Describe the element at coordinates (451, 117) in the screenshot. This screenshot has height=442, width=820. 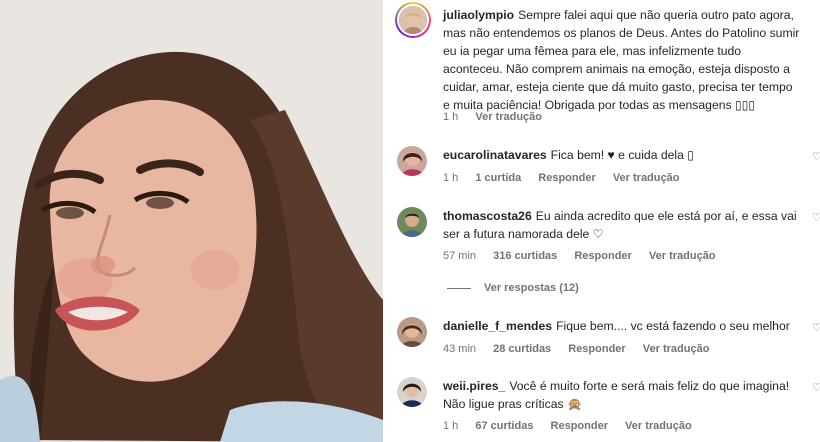
I see `caption-time: 1 h` at that location.